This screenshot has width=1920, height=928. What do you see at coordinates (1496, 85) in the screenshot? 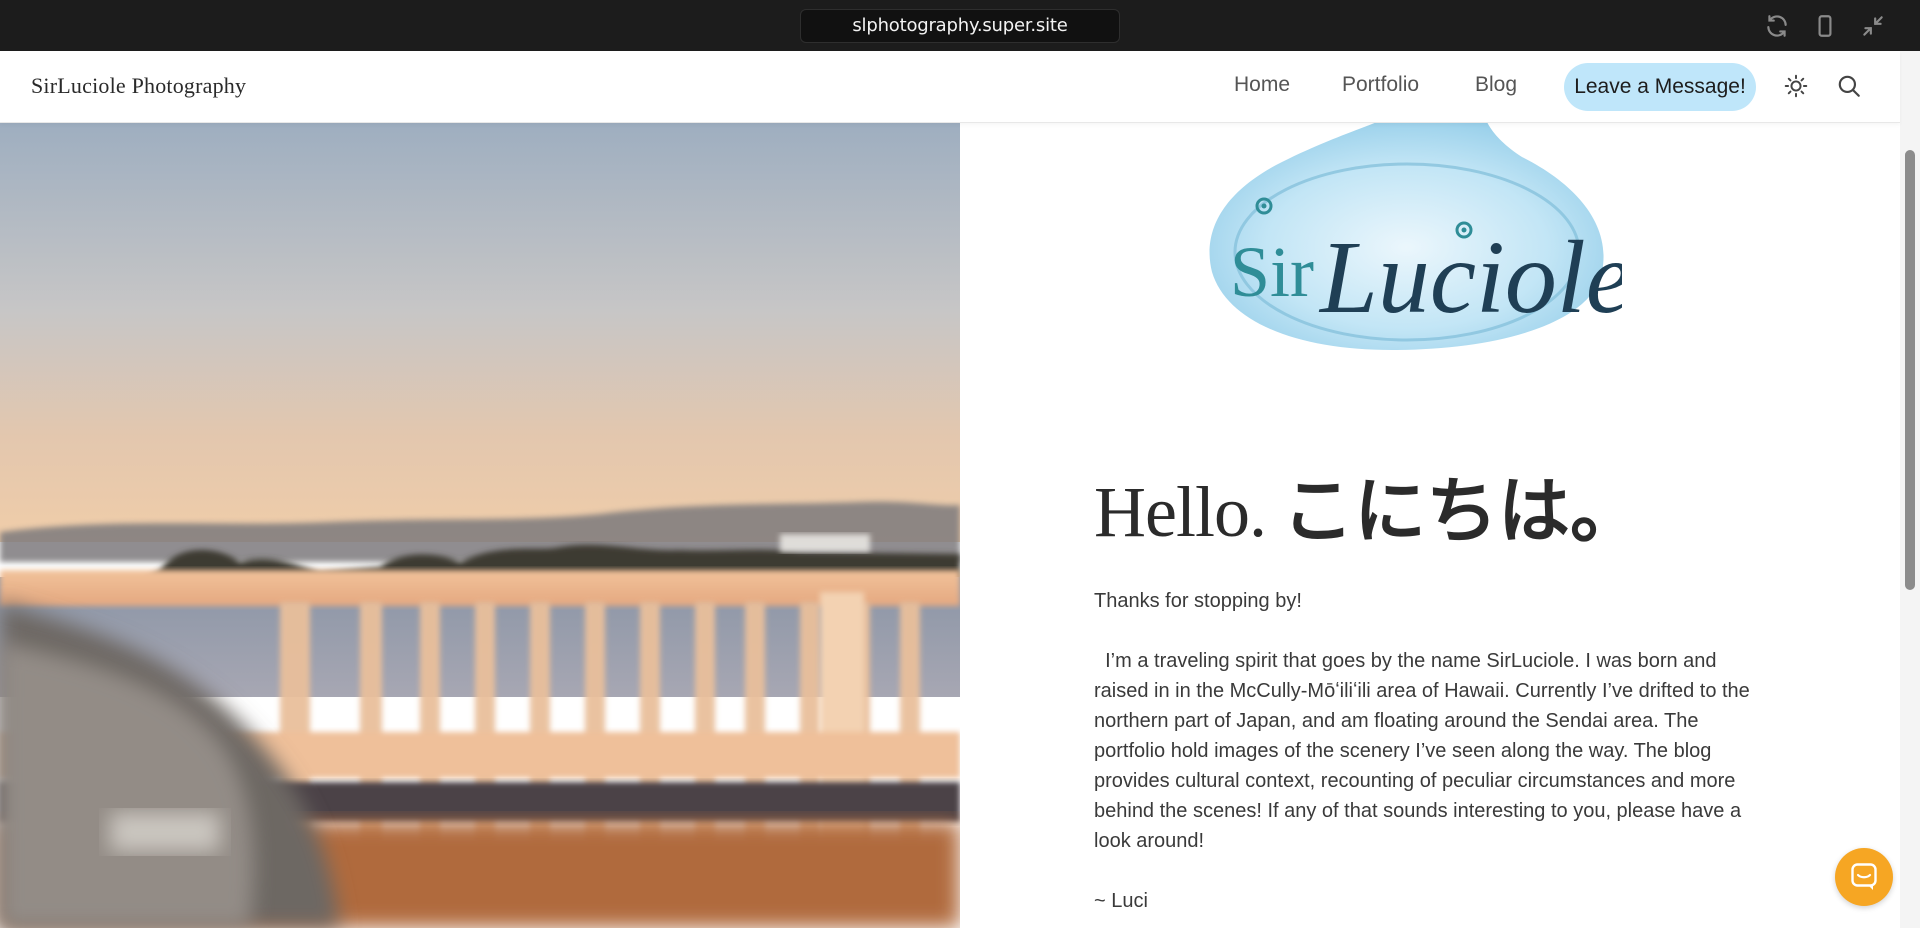
I see `nav-blog: Blog` at bounding box center [1496, 85].